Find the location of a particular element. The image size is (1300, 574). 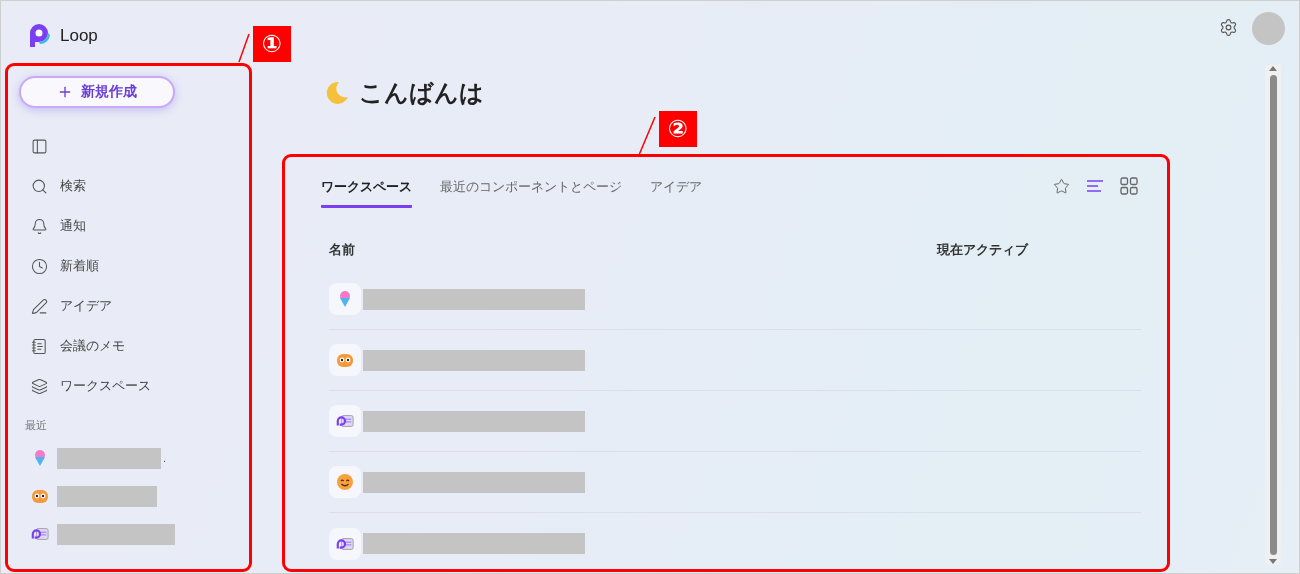

nav-item: 通知 is located at coordinates (127, 226).